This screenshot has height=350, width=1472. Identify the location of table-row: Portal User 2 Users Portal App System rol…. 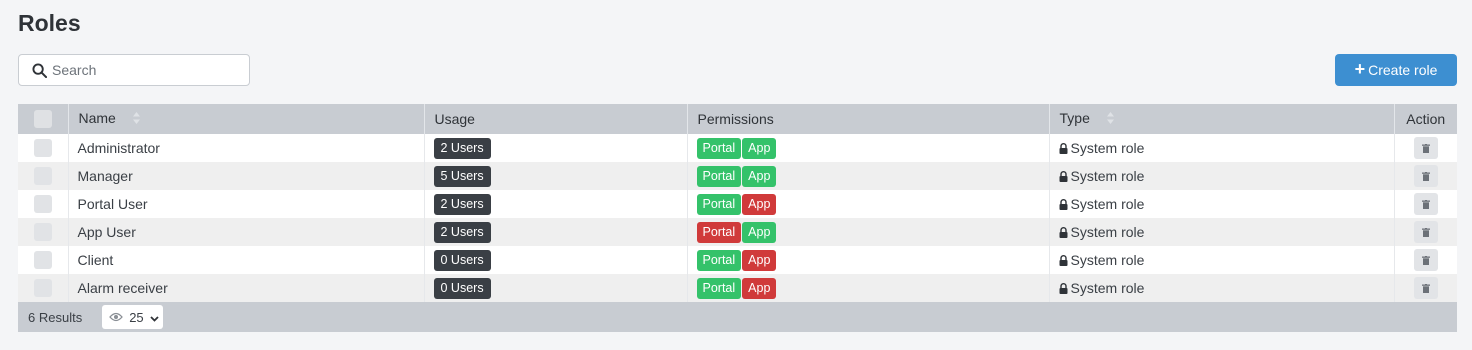
(737, 204).